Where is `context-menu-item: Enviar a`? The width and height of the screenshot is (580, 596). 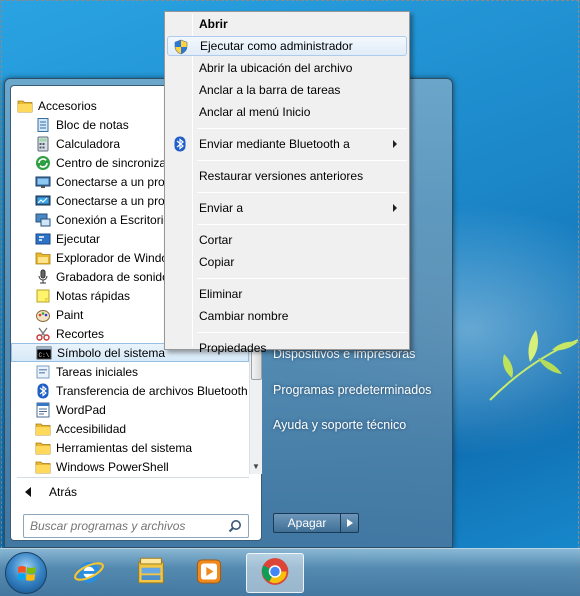 context-menu-item: Enviar a is located at coordinates (287, 208).